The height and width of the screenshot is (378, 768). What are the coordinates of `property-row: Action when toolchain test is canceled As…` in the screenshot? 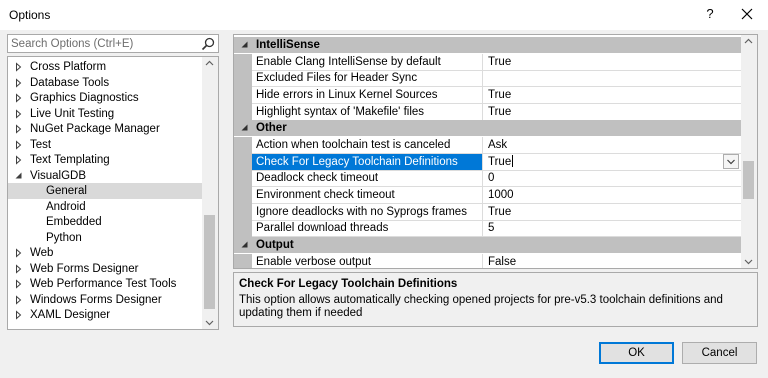 It's located at (496, 145).